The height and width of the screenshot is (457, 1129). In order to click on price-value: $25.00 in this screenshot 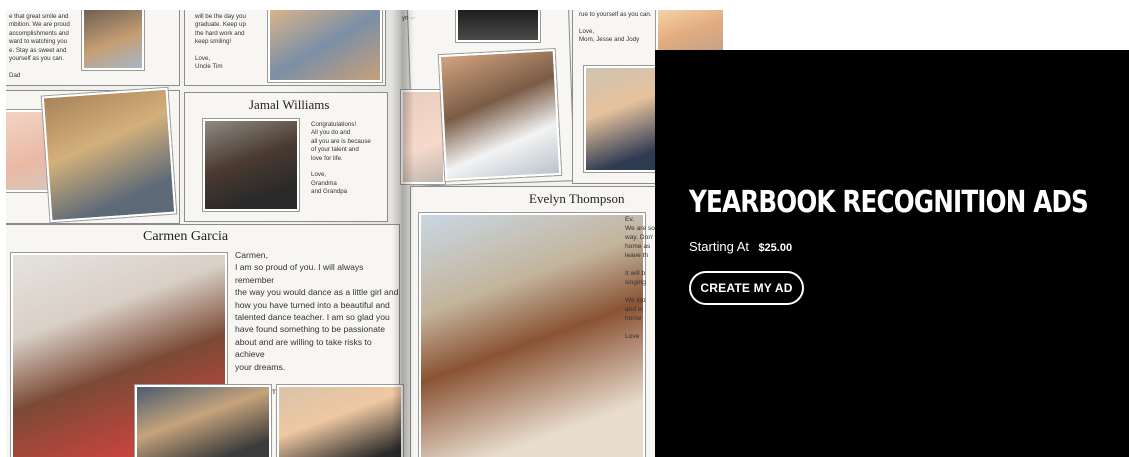, I will do `click(775, 248)`.